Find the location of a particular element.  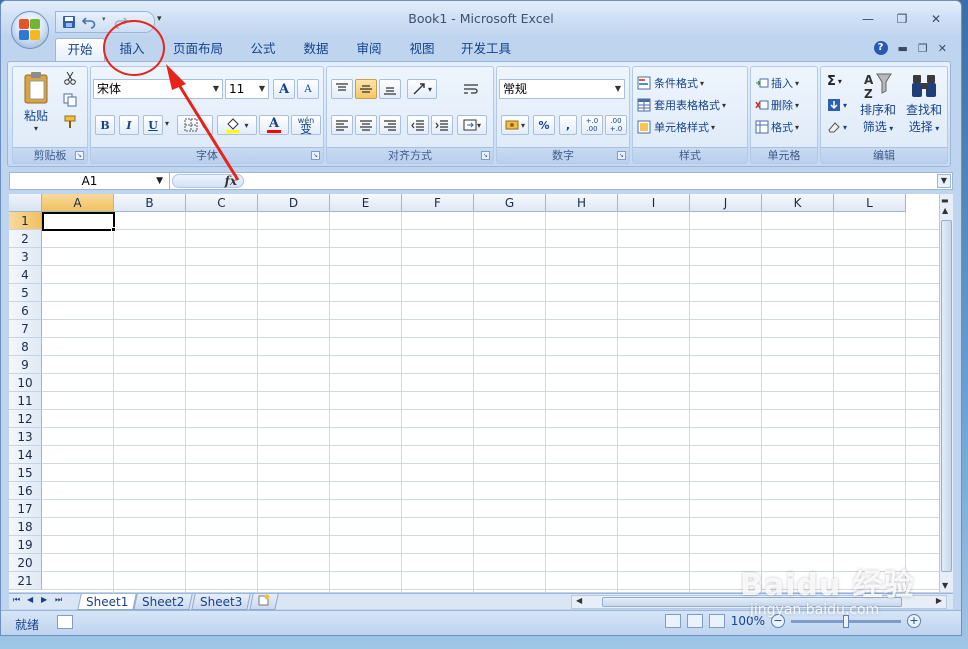

column-header-g: G is located at coordinates (510, 203).